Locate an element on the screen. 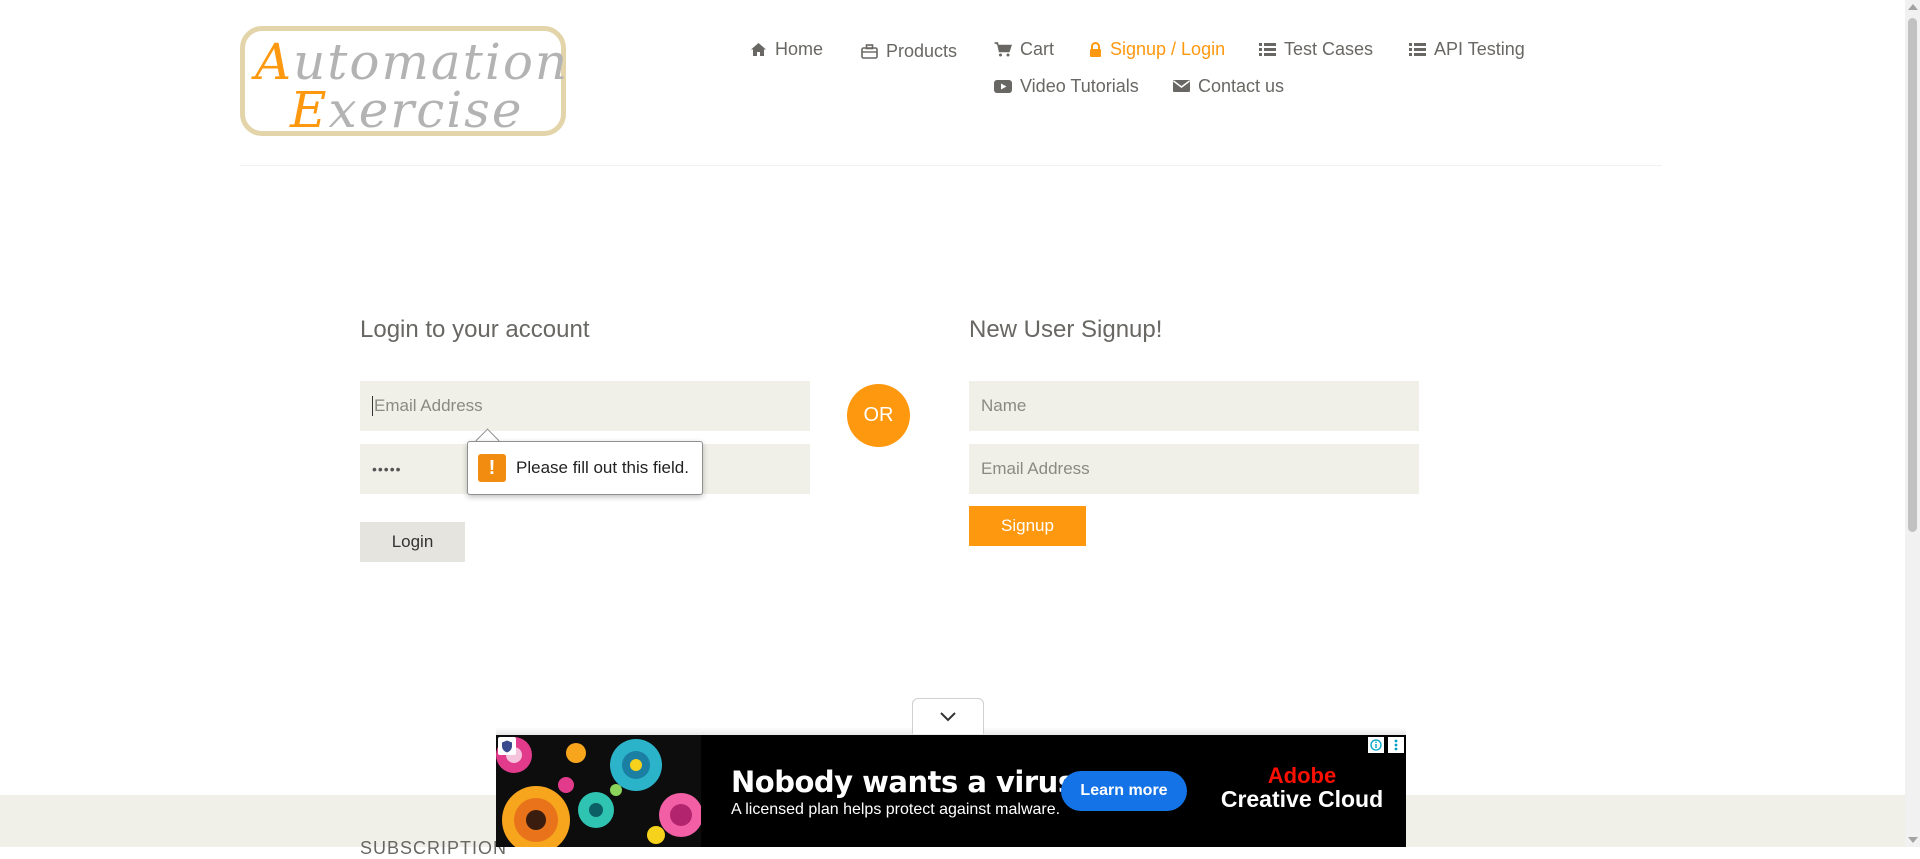 The height and width of the screenshot is (859, 1920). nav-signup-login: Signup / Login is located at coordinates (1157, 49).